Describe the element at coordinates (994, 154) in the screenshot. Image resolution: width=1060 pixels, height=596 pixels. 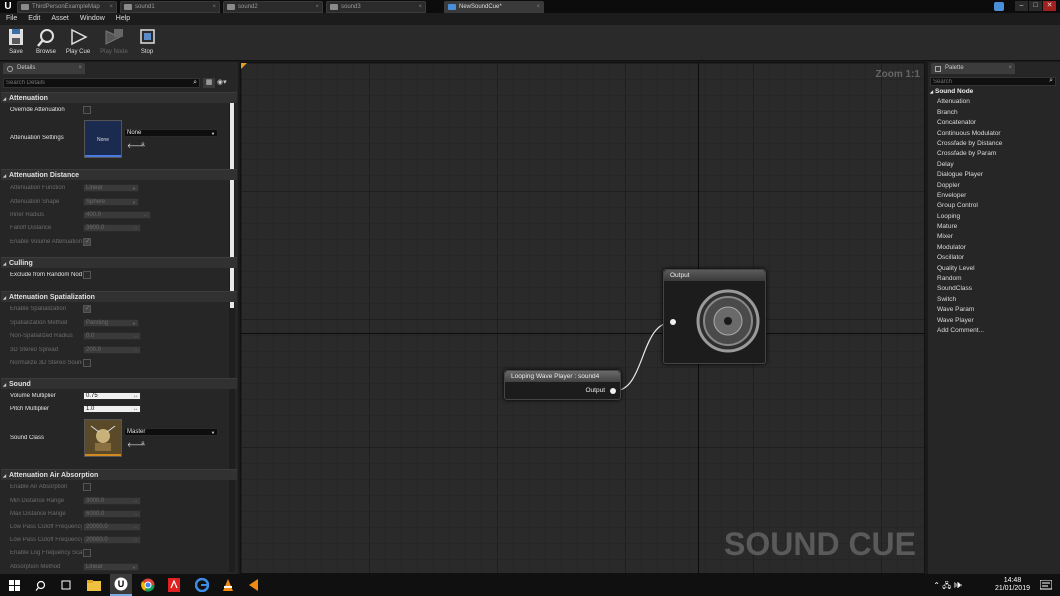
I see `palette-item: Crossfade by Param` at that location.